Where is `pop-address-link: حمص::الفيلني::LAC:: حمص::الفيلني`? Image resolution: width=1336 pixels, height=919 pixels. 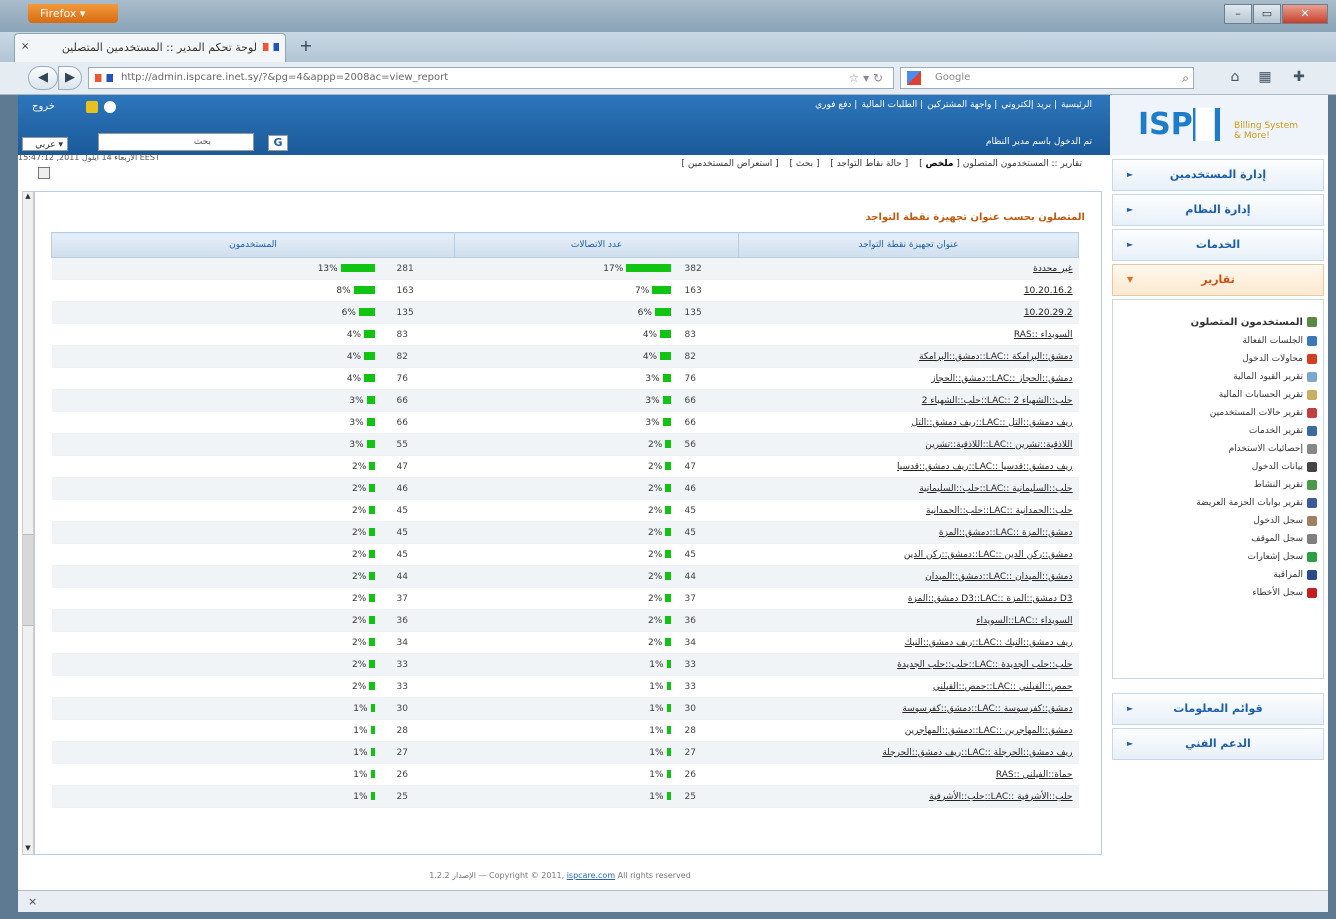 pop-address-link: حمص::الفيلني::LAC:: حمص::الفيلني is located at coordinates (1003, 687).